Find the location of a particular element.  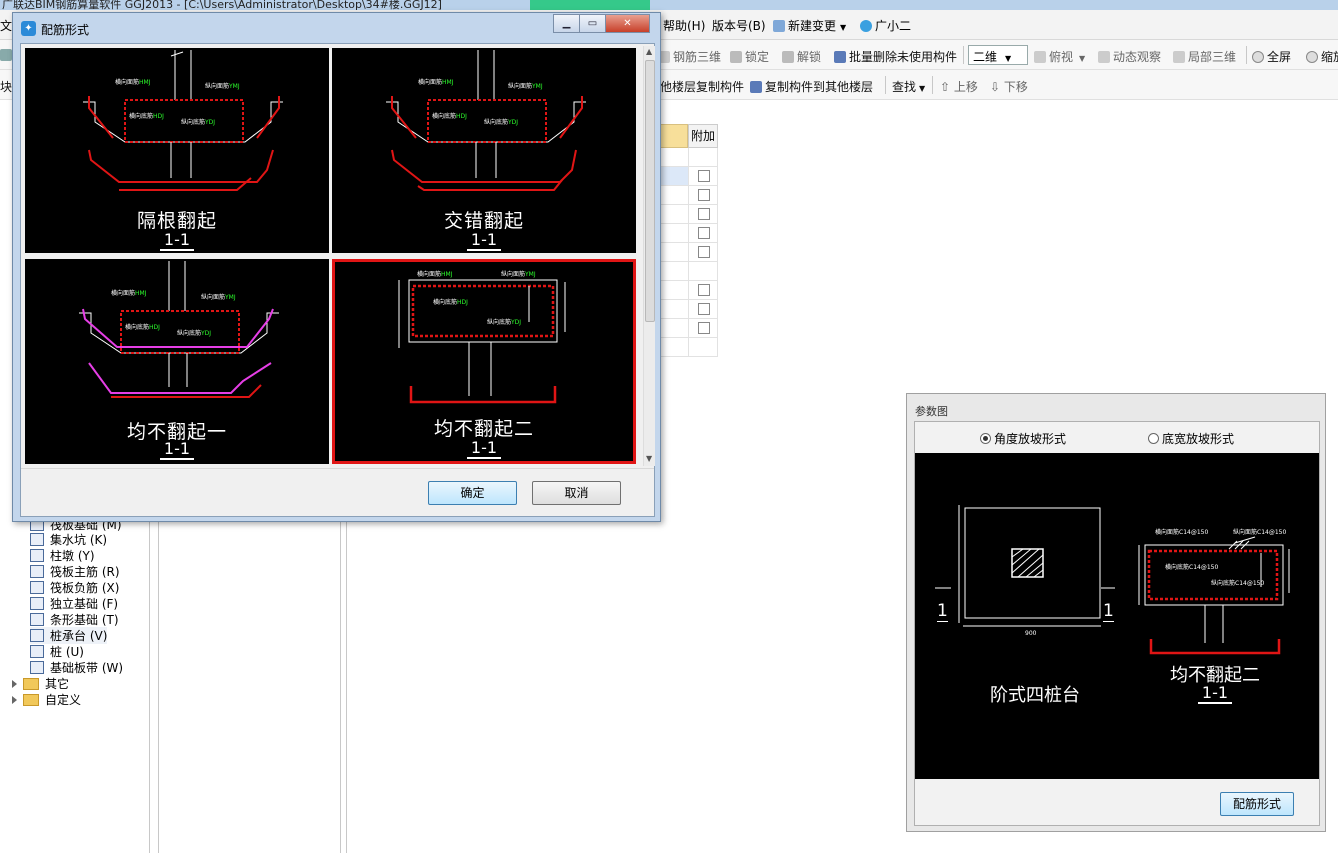

tree-folder-other: 其它 is located at coordinates (40, 683).